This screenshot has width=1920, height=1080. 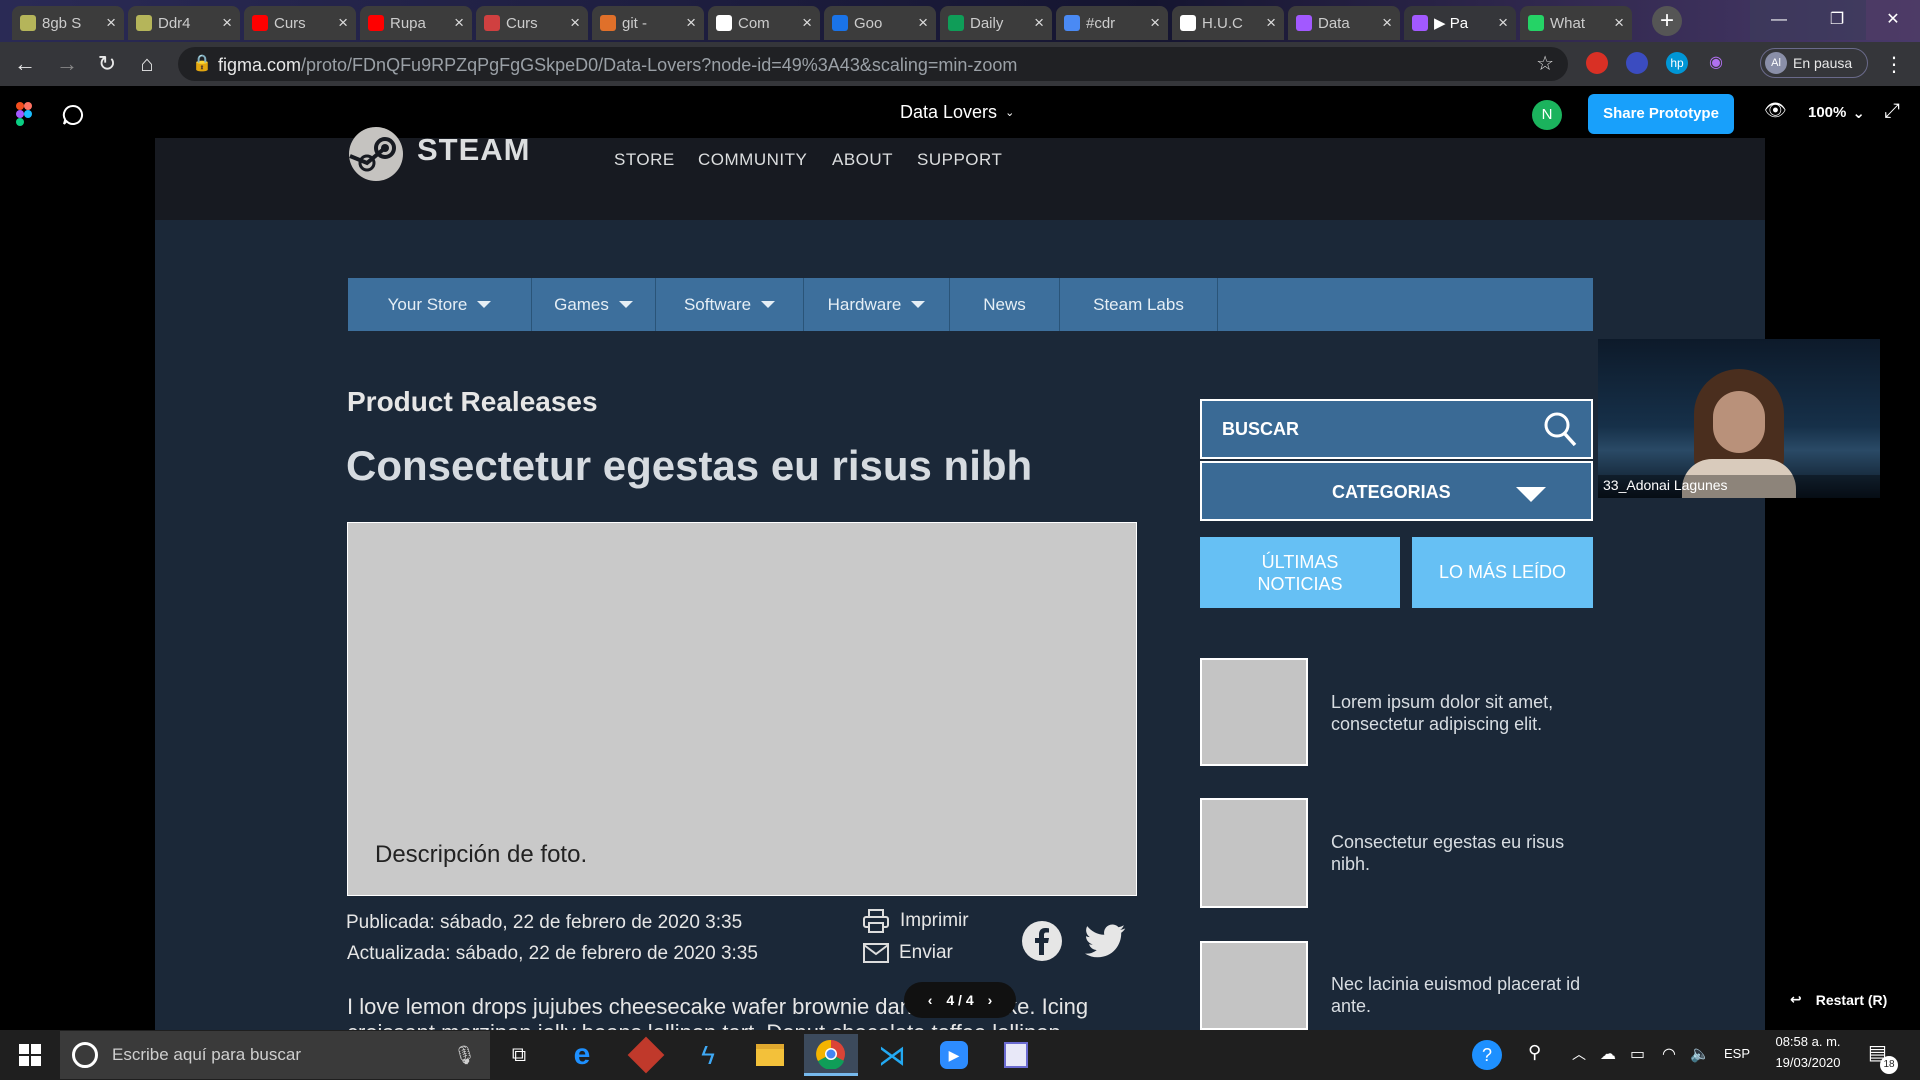 I want to click on battery-icon: ▭, so click(x=1637, y=1054).